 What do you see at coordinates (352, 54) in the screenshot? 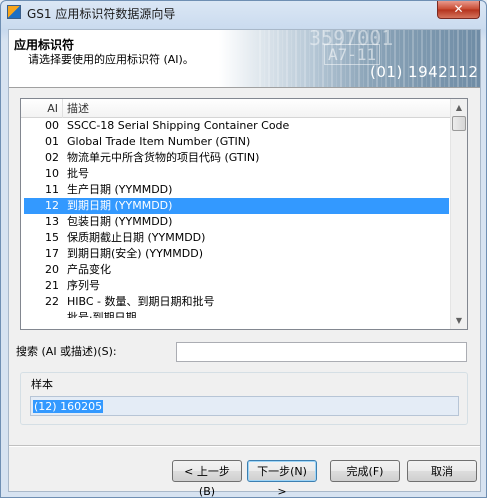
I see `banner-decoration-code: A7-11` at bounding box center [352, 54].